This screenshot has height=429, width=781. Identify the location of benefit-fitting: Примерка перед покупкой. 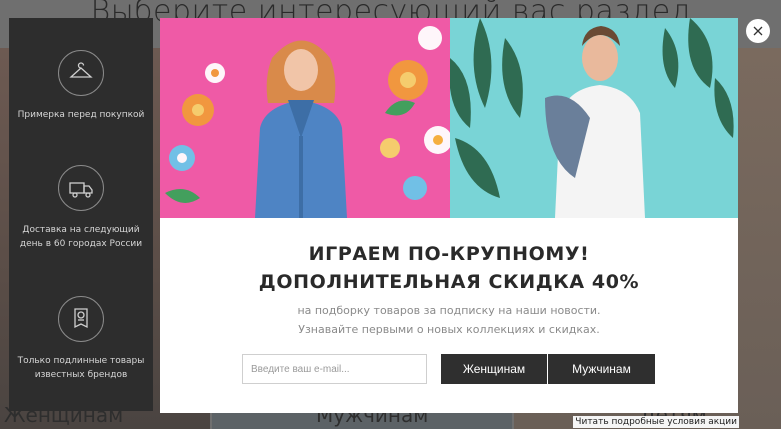
(81, 86).